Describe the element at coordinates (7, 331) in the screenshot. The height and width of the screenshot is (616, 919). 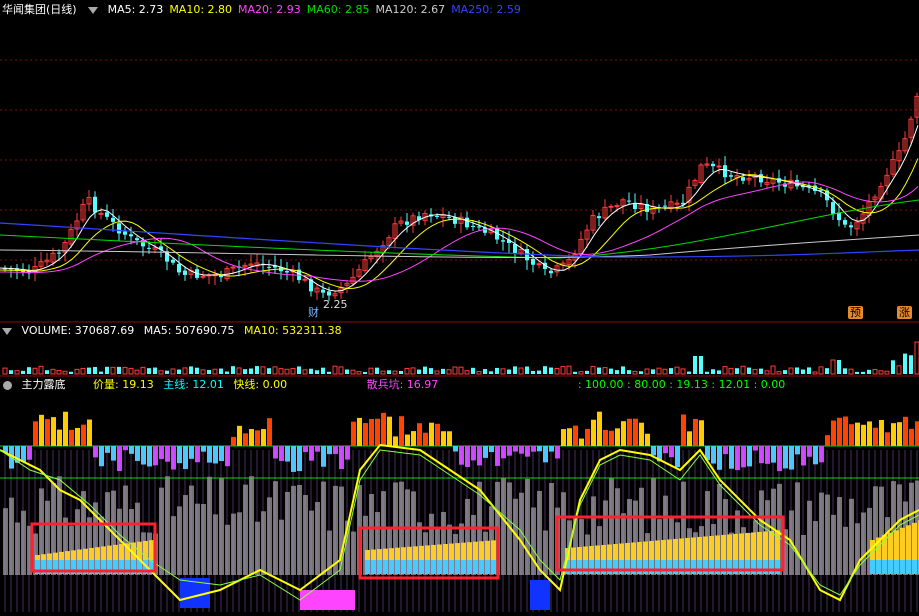
I see `volume-dropdown-icon` at that location.